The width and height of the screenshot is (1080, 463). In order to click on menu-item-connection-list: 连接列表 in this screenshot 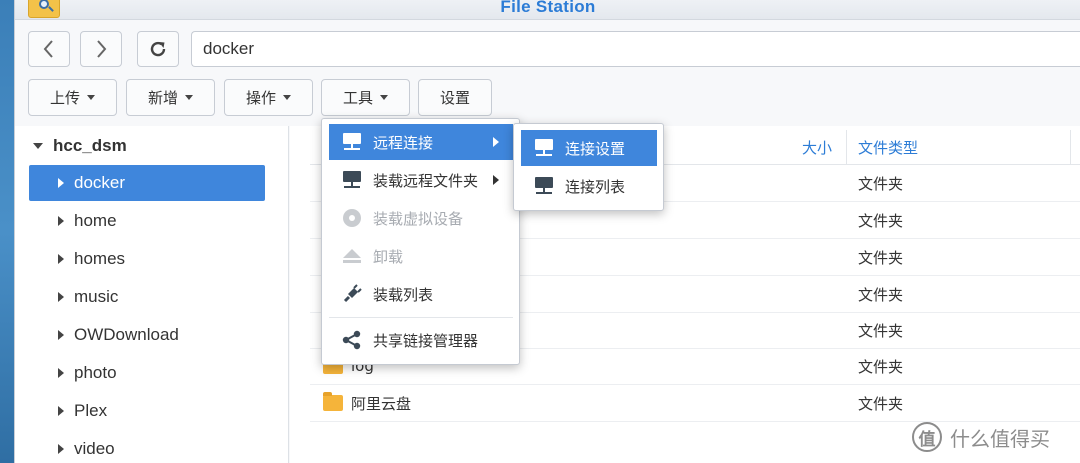, I will do `click(589, 186)`.